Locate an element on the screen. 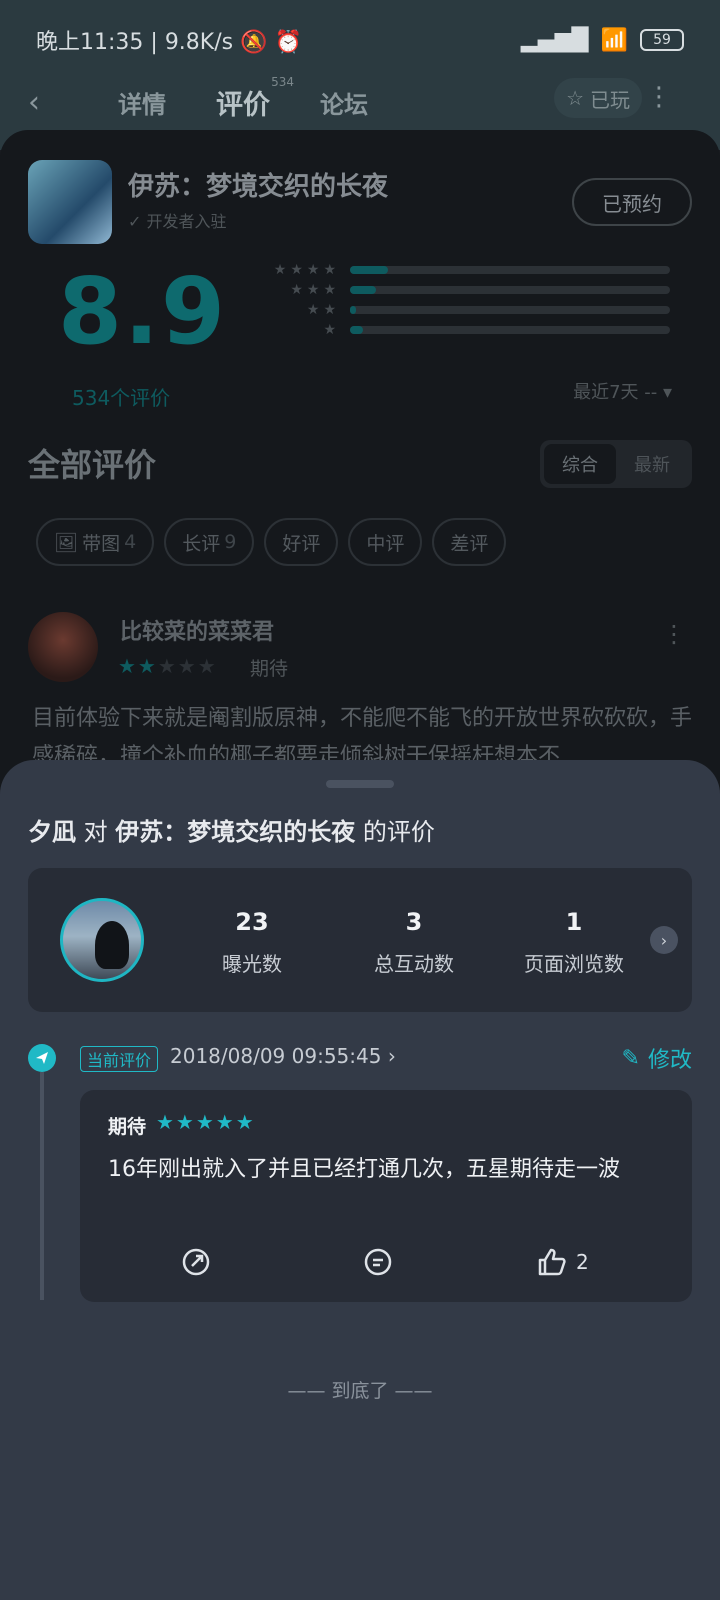 This screenshot has width=720, height=1600. chevron-left-icon: ‹ is located at coordinates (48, 102).